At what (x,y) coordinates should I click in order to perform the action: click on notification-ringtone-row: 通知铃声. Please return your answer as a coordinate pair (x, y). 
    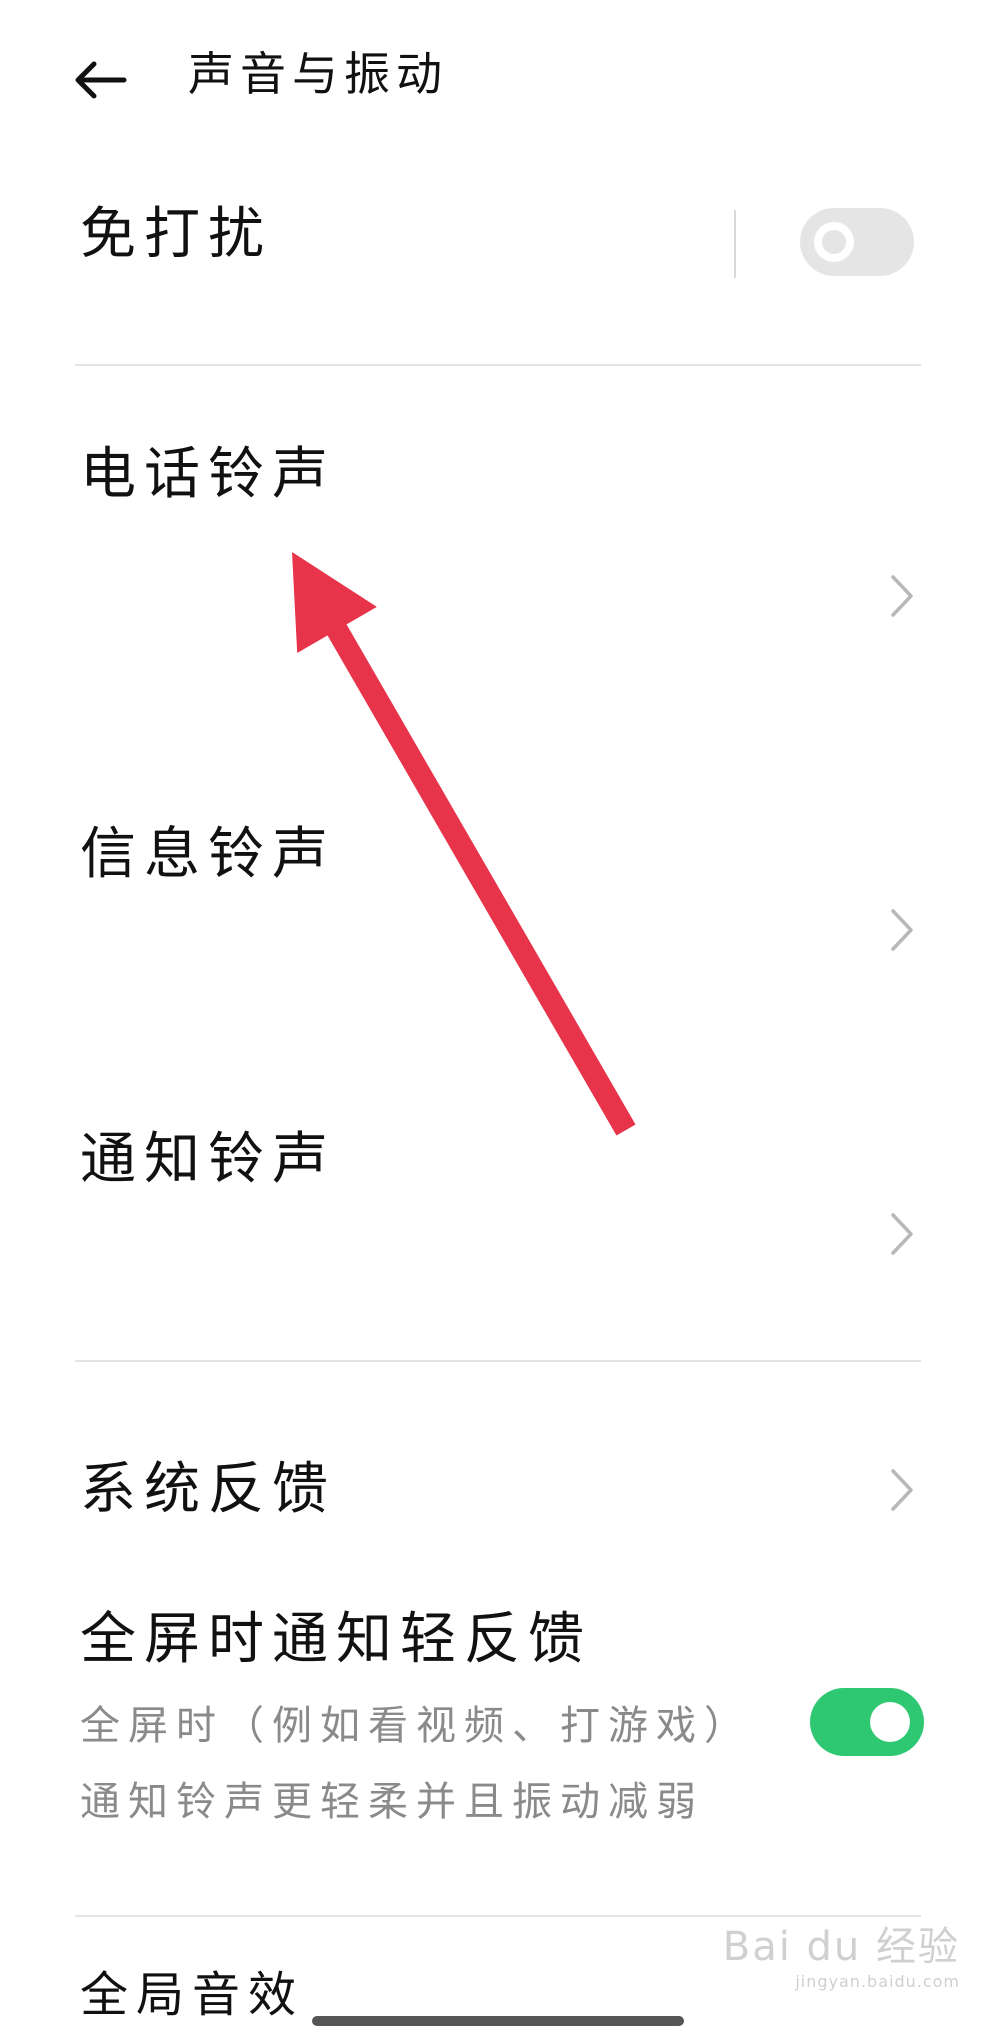
    Looking at the image, I should click on (498, 1190).